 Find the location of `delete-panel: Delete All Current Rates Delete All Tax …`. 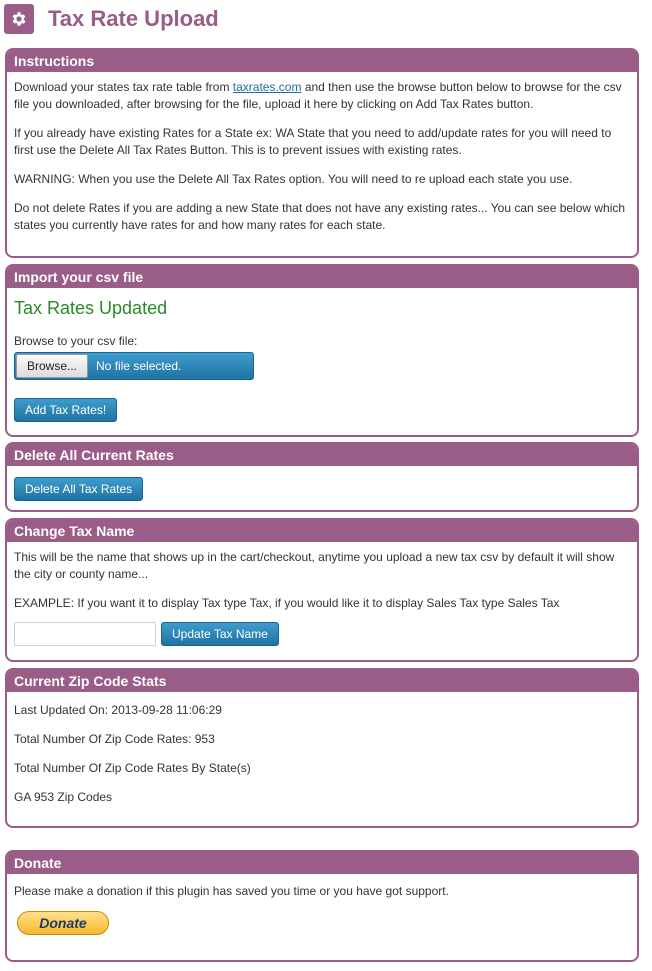

delete-panel: Delete All Current Rates Delete All Tax … is located at coordinates (322, 477).